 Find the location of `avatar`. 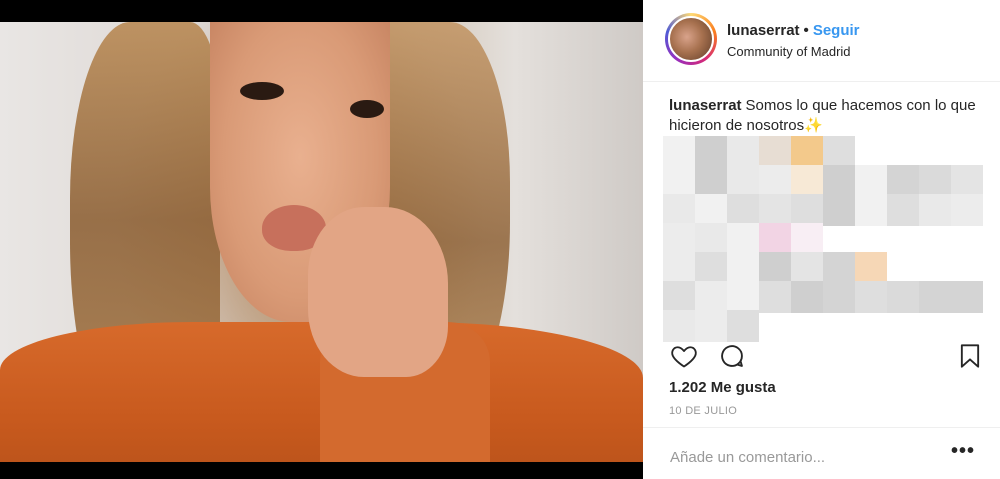

avatar is located at coordinates (691, 39).